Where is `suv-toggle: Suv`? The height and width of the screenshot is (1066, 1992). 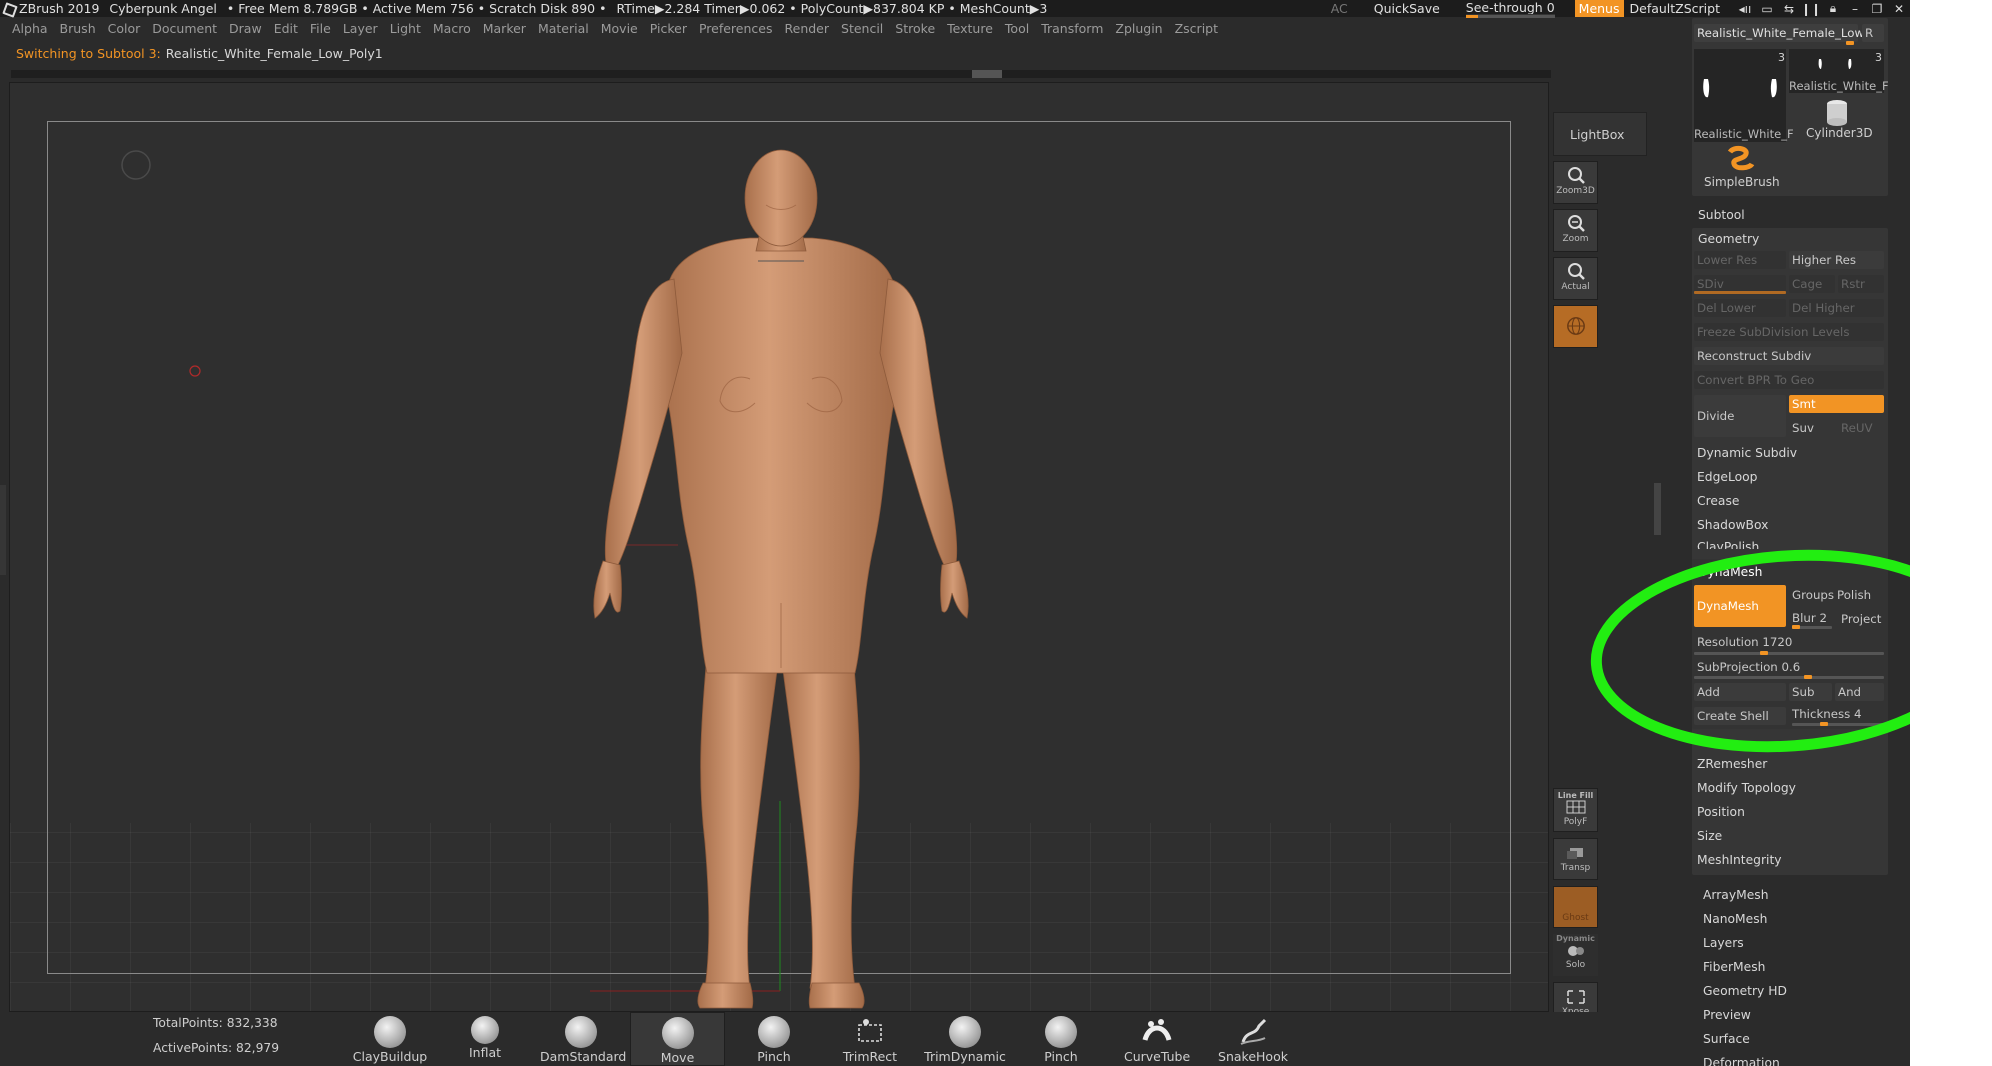
suv-toggle: Suv is located at coordinates (1812, 428).